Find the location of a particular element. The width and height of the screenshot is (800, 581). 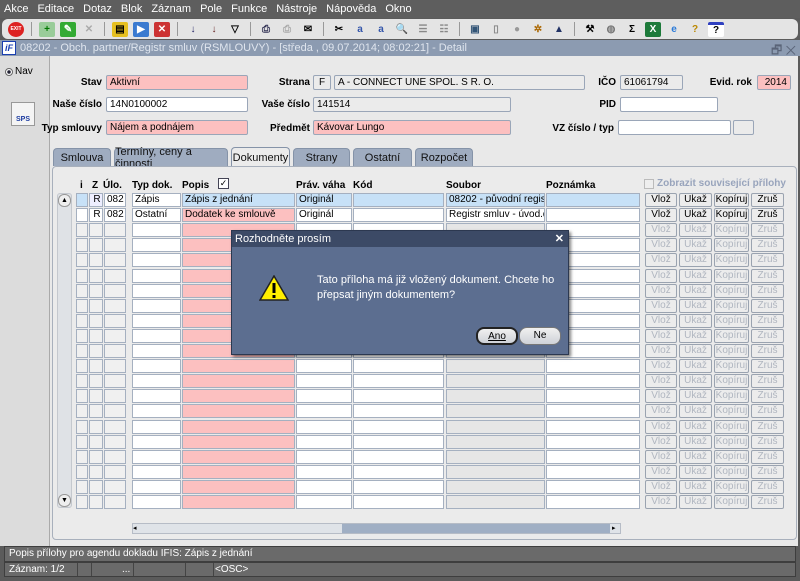

vertical-scrollbar: ▲ ▼ is located at coordinates (64, 350).